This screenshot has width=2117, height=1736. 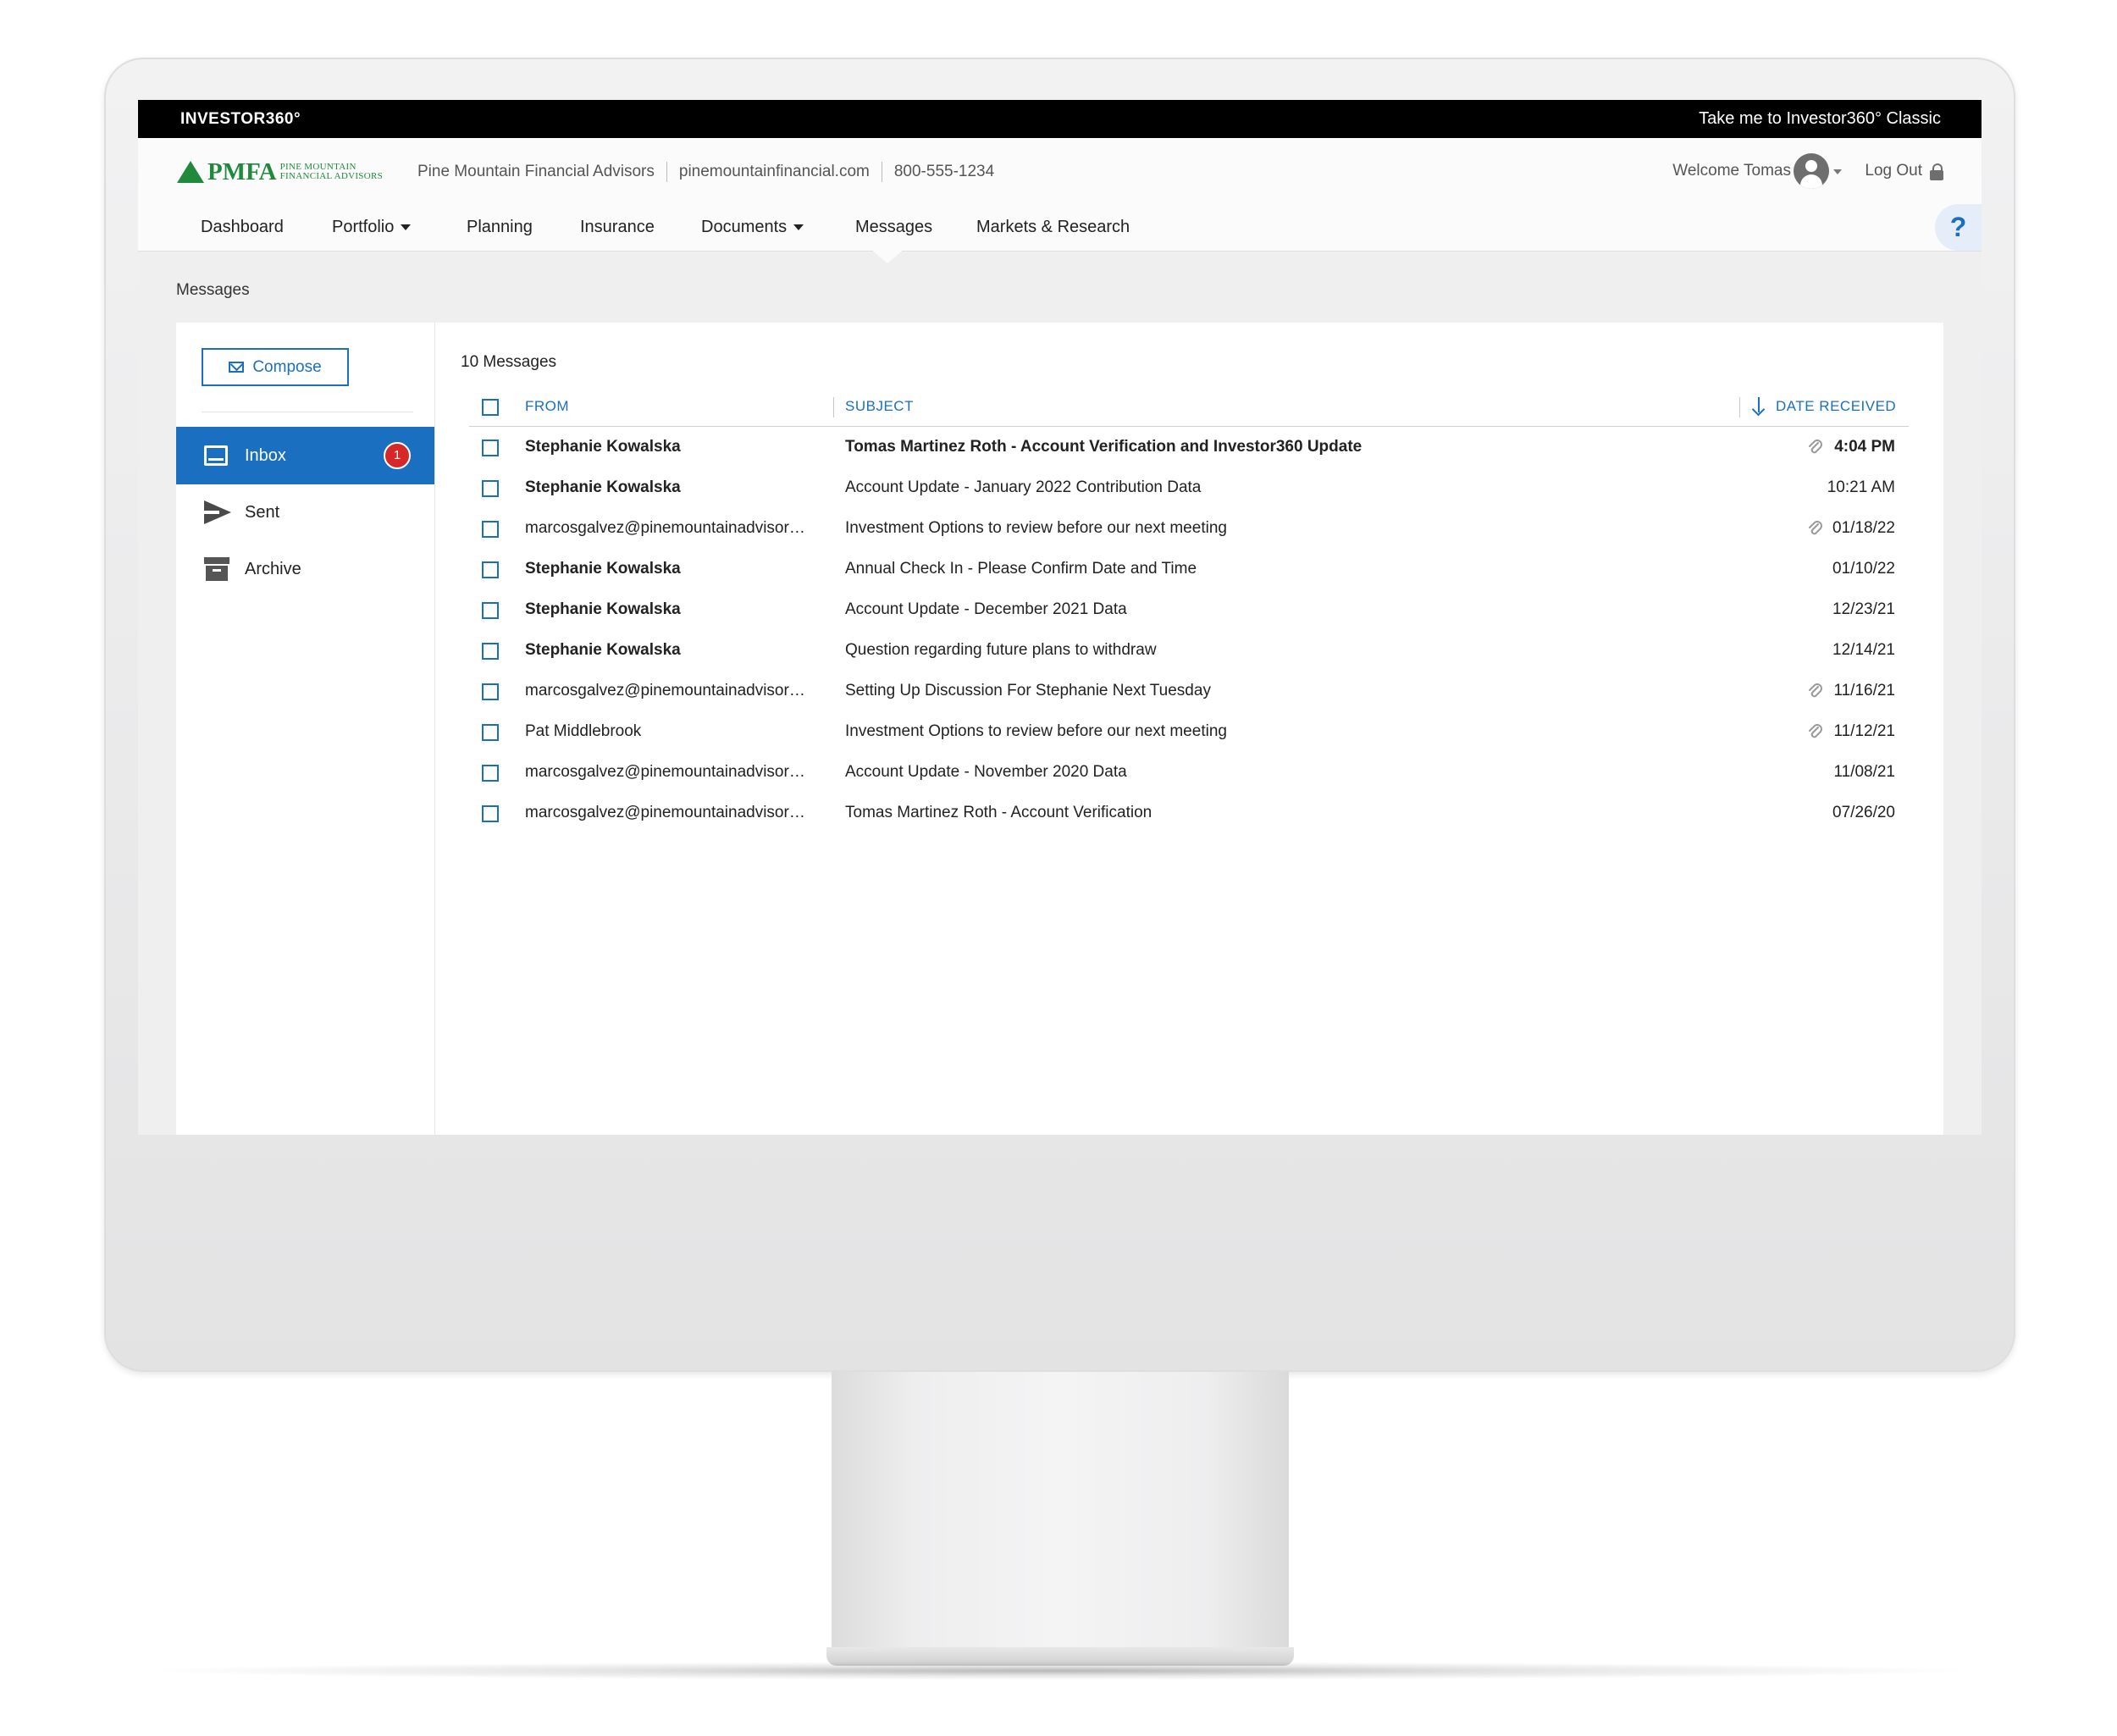 What do you see at coordinates (305, 455) in the screenshot?
I see `sidebar-item-inbox: Inbox 1` at bounding box center [305, 455].